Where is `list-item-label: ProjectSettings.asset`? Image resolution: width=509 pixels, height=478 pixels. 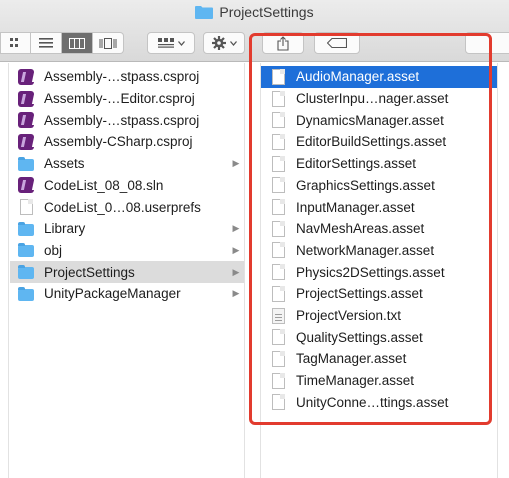
list-item-label: ProjectSettings.asset is located at coordinates (359, 294).